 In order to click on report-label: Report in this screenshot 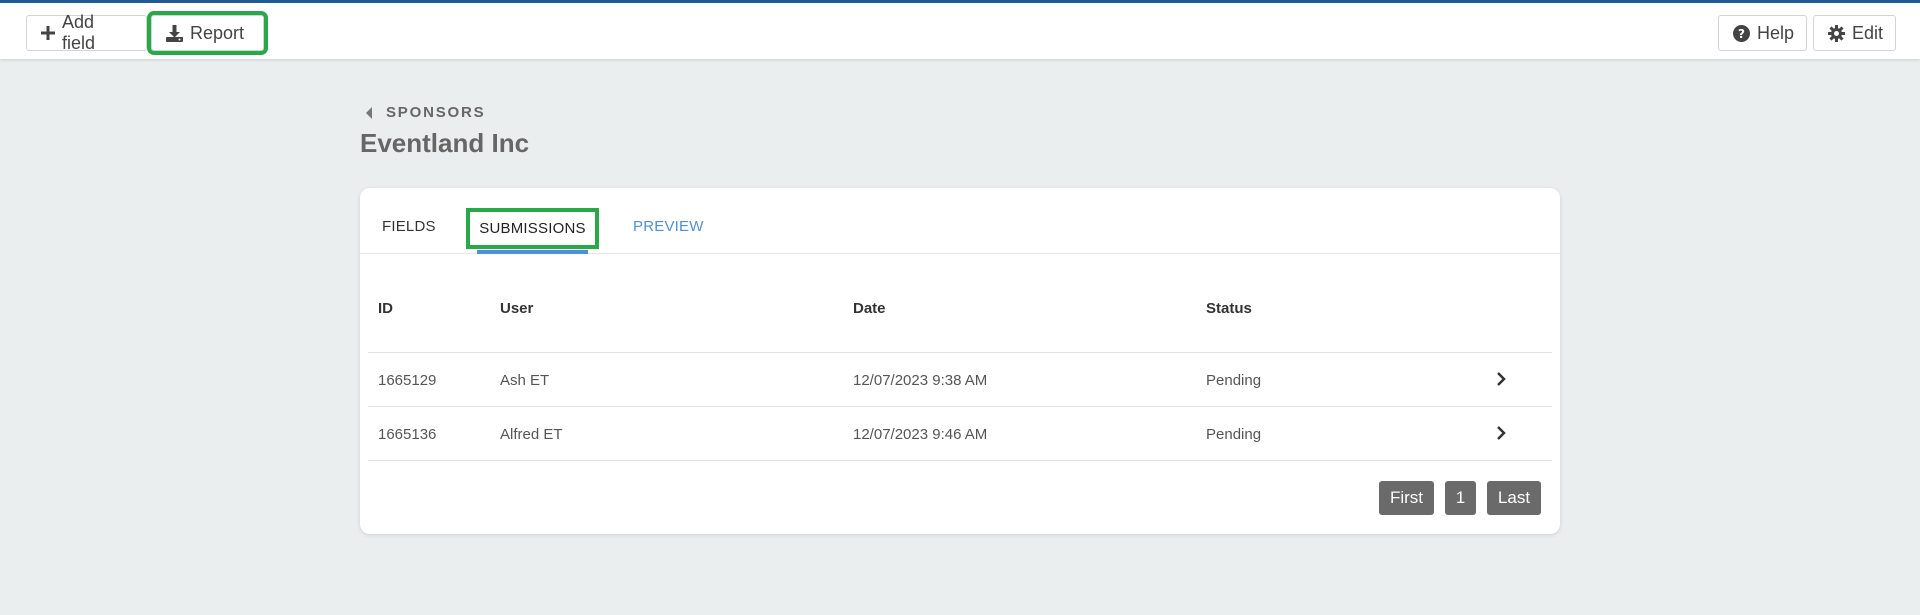, I will do `click(217, 32)`.